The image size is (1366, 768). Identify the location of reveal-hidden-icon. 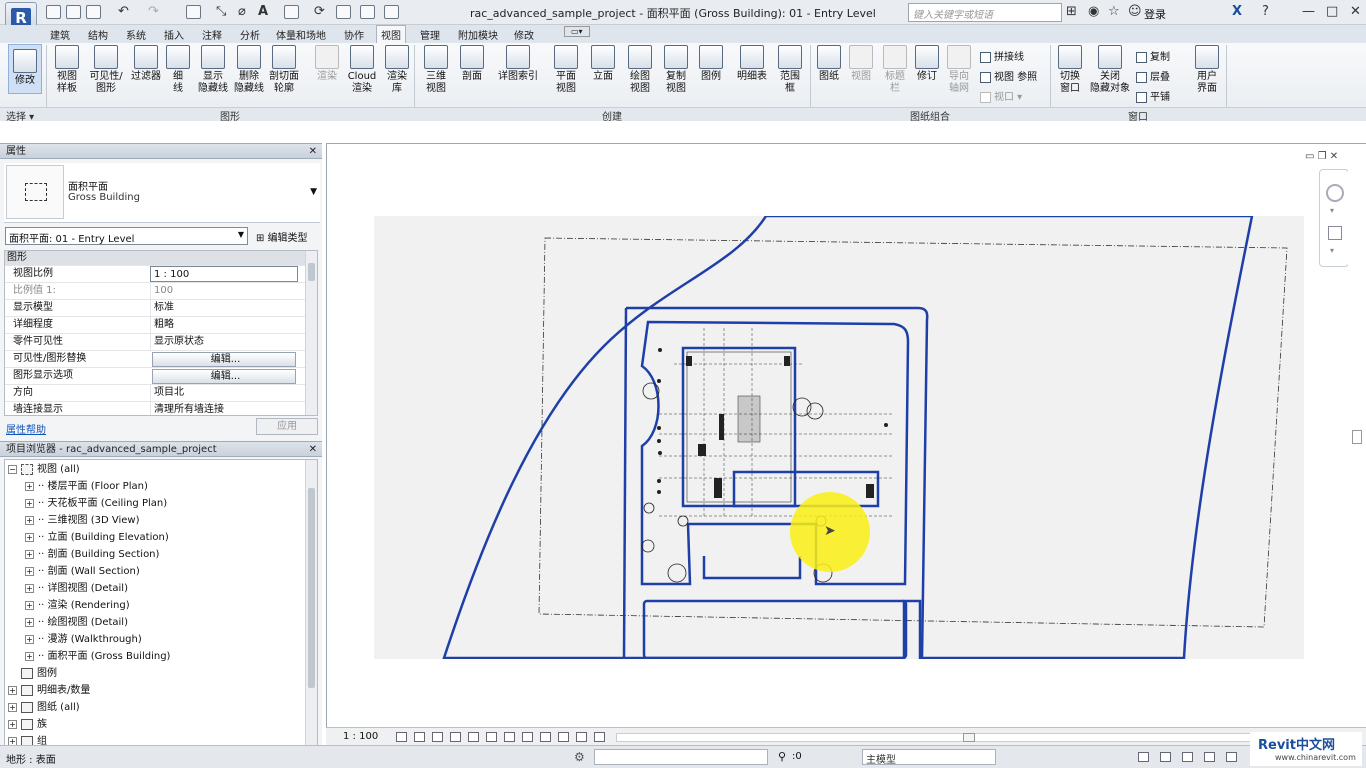
(545, 737).